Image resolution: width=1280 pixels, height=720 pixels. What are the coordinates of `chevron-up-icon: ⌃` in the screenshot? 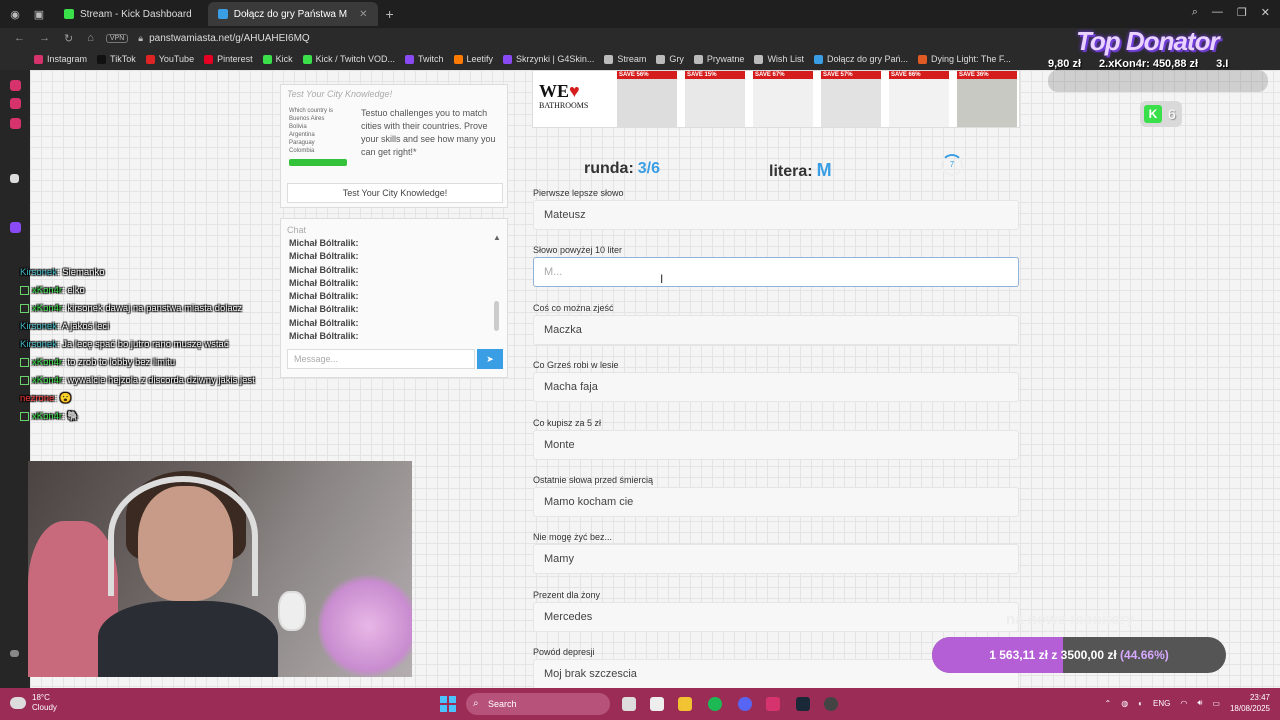 It's located at (1107, 703).